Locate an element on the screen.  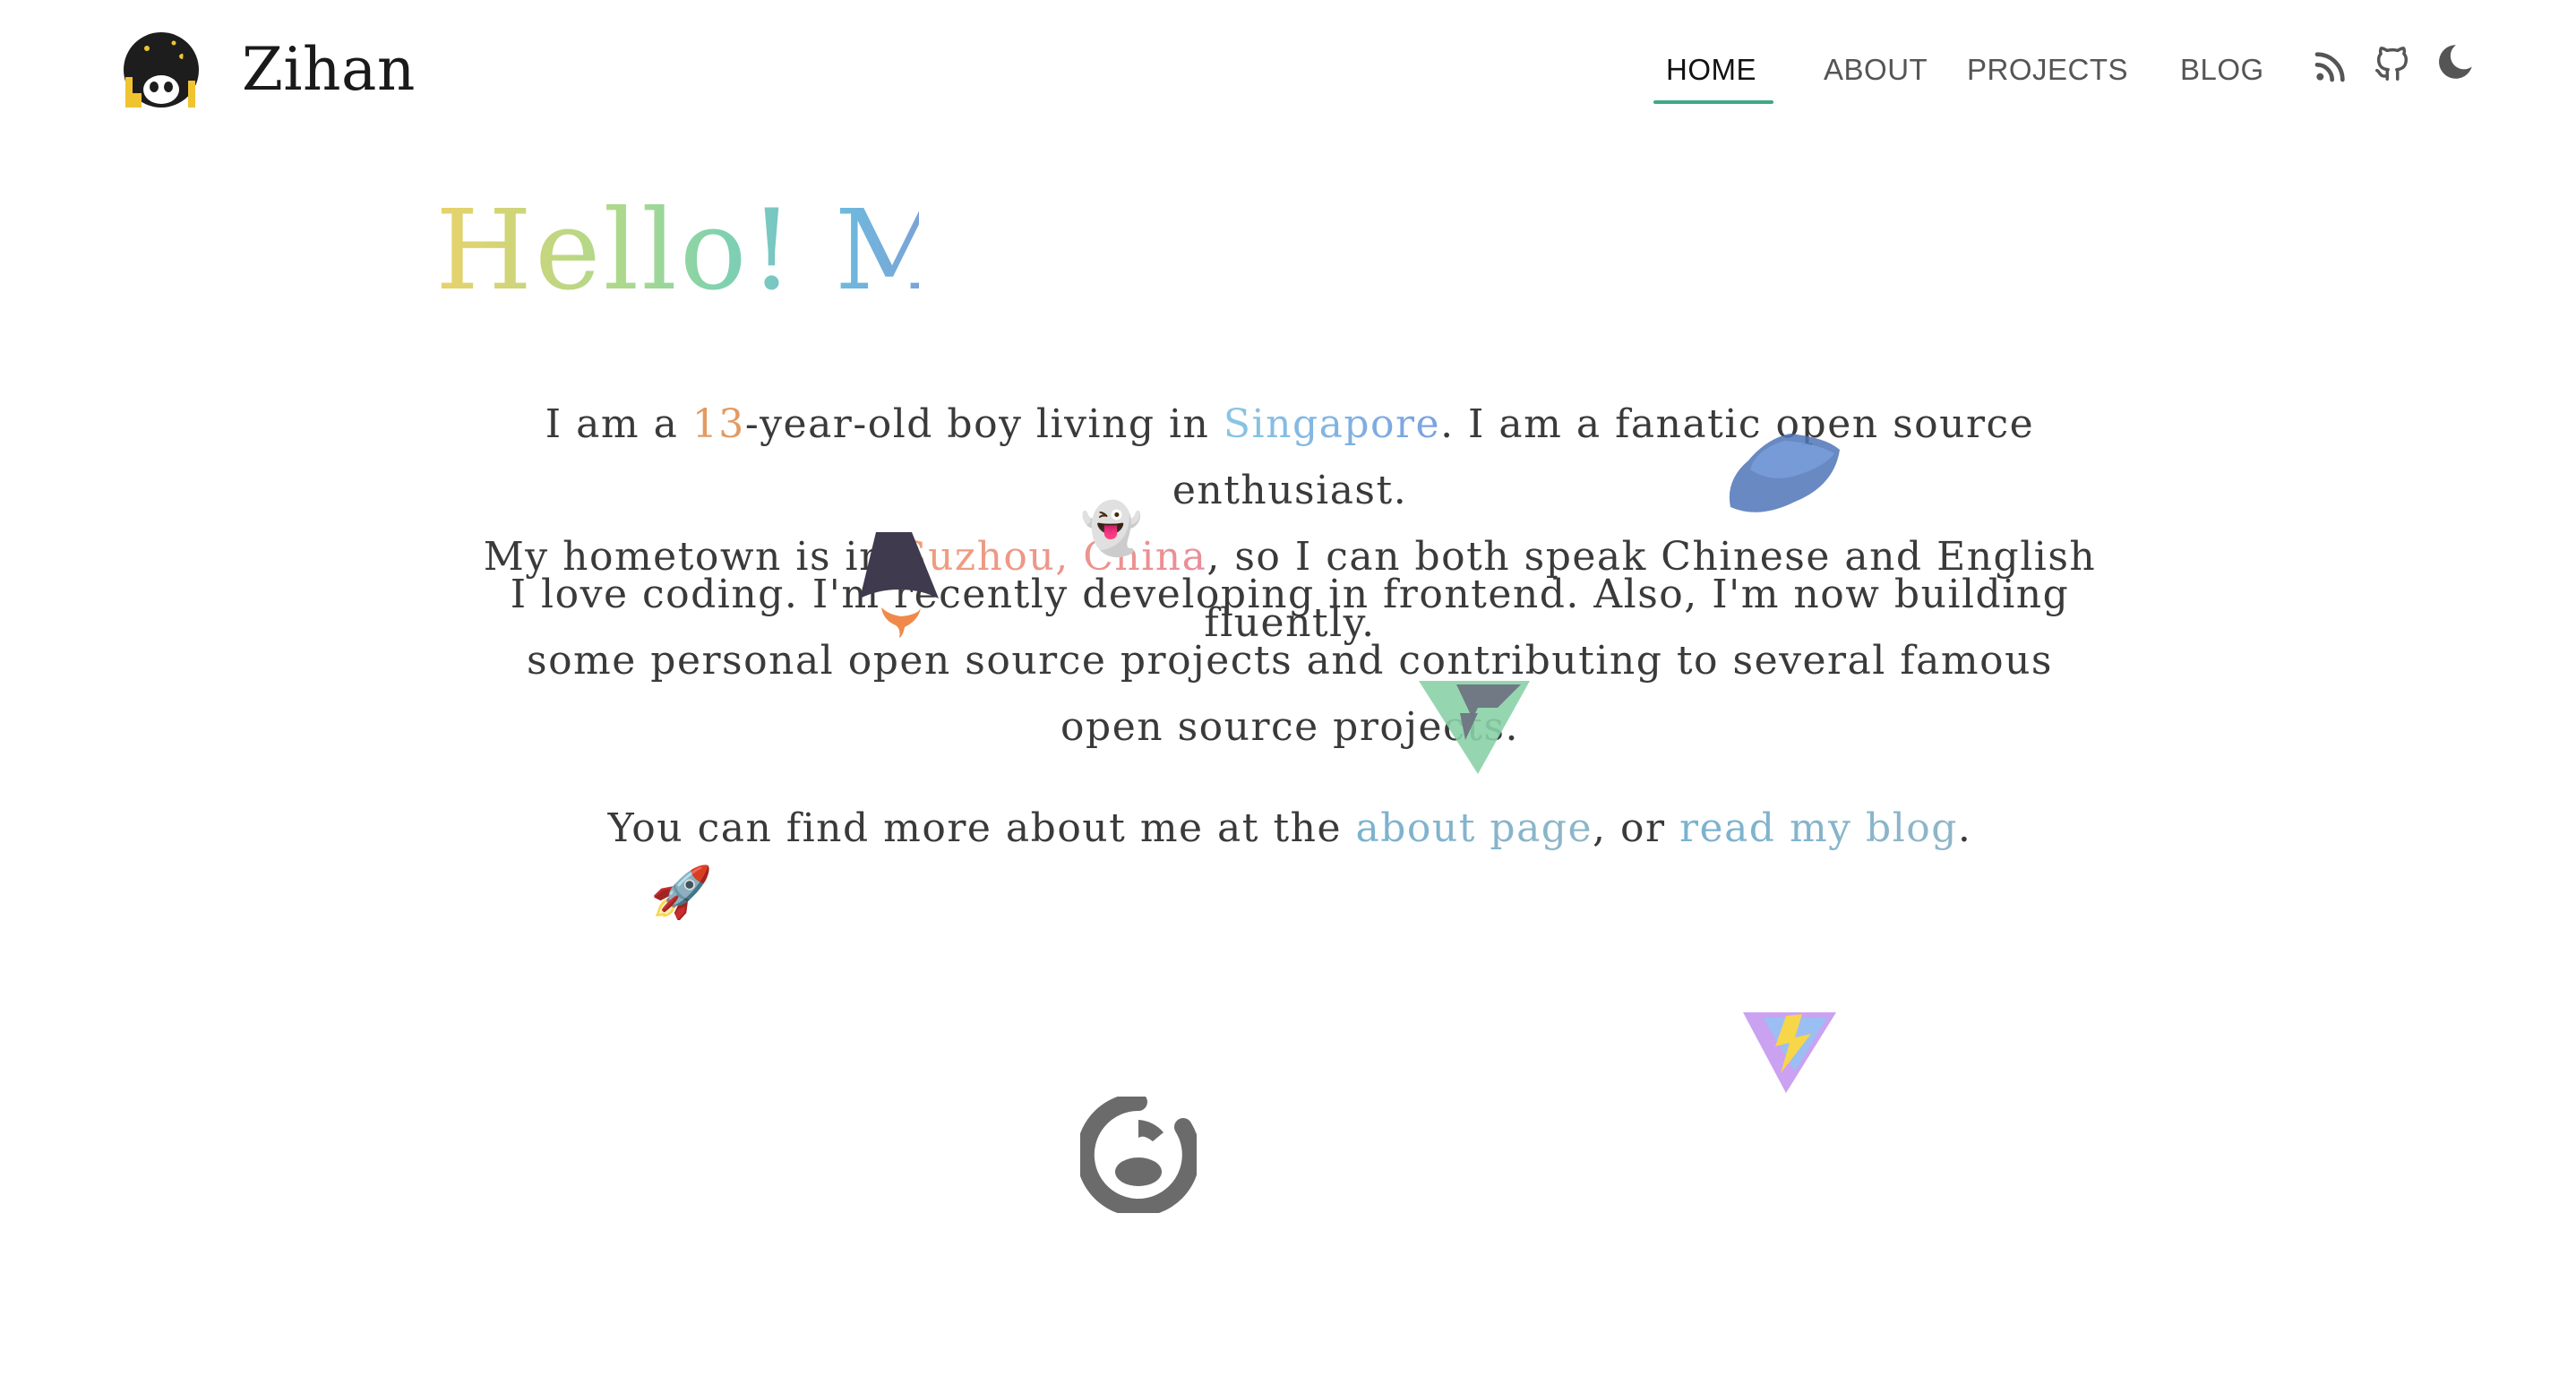
github-icon is located at coordinates (2392, 63).